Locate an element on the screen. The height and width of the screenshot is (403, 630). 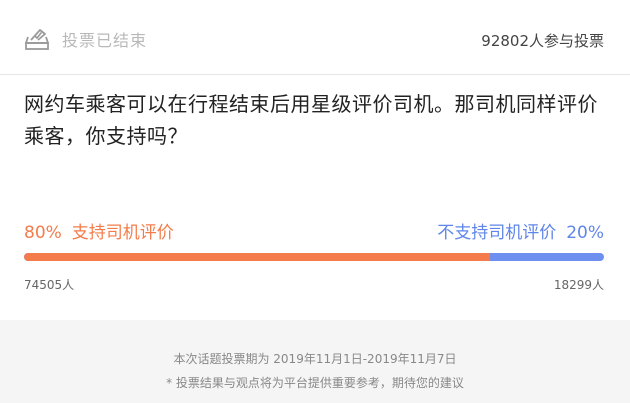
participant-count: 92802人参与投票 is located at coordinates (542, 41).